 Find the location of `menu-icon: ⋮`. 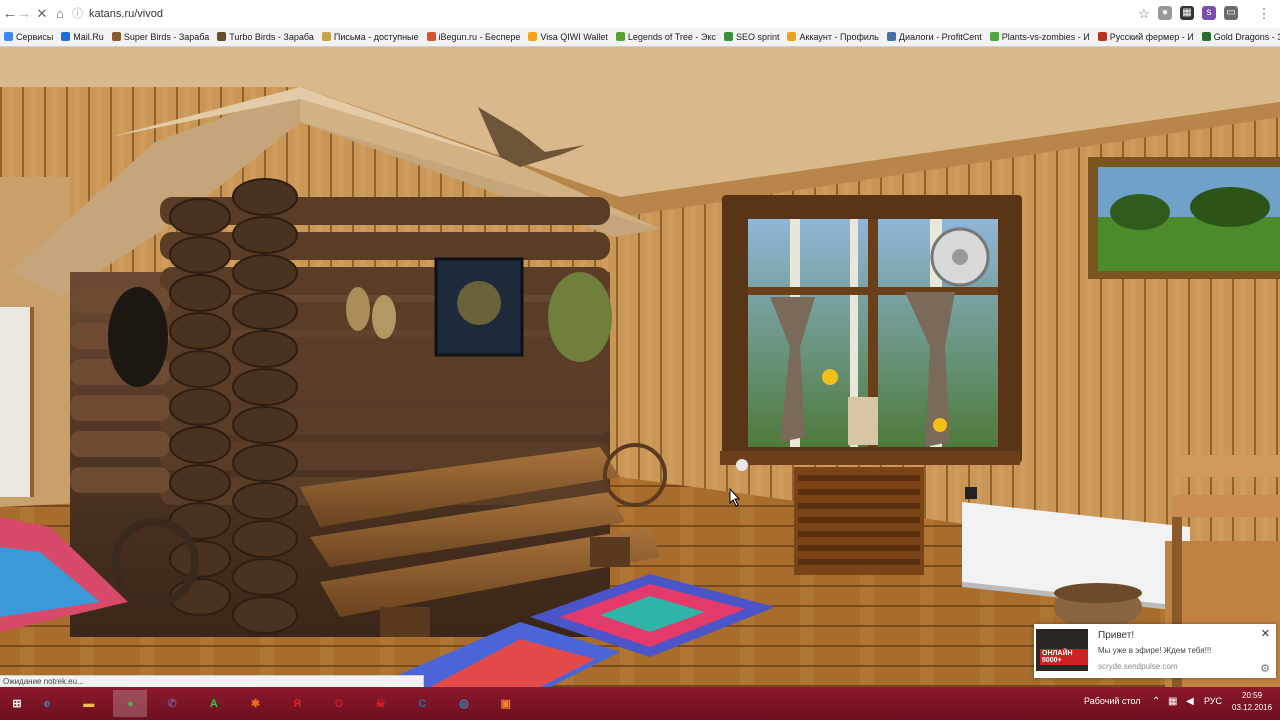

menu-icon: ⋮ is located at coordinates (1264, 14).